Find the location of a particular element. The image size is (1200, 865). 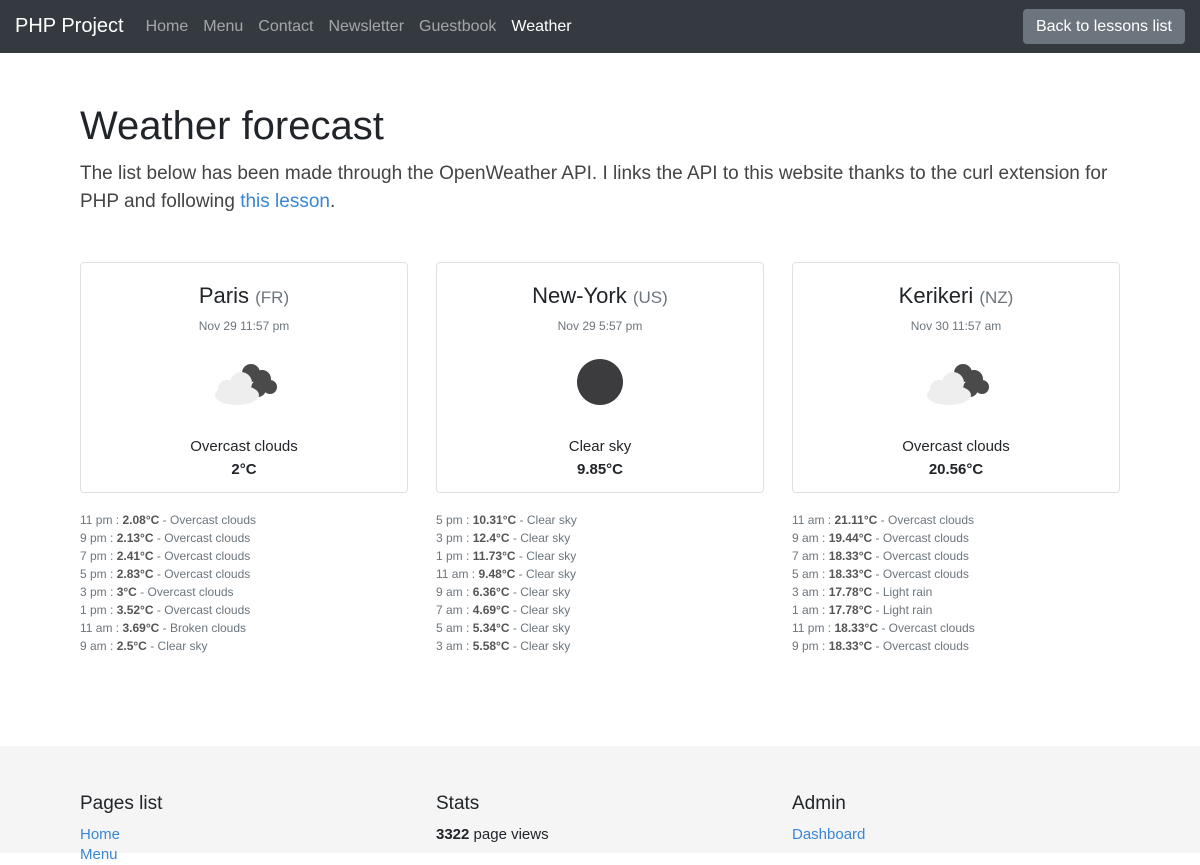

forecast-item: 3 am : 5.58°C - Clear sky is located at coordinates (503, 646).